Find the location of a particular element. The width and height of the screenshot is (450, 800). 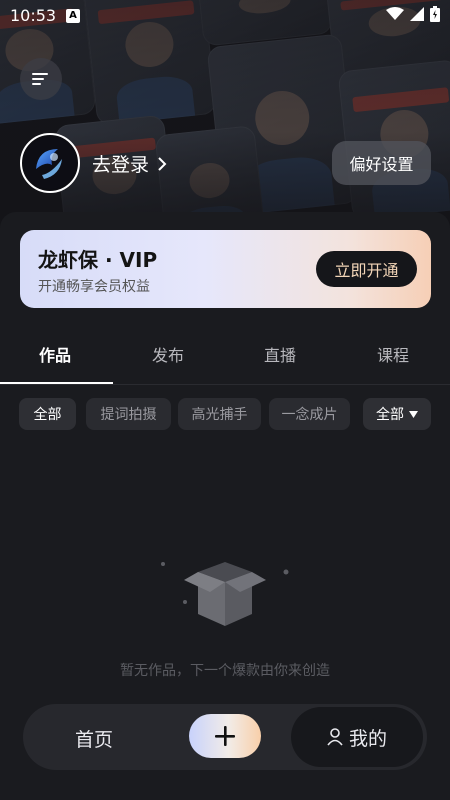

vip-subtitle: 开通畅享会员权益 is located at coordinates (94, 287).